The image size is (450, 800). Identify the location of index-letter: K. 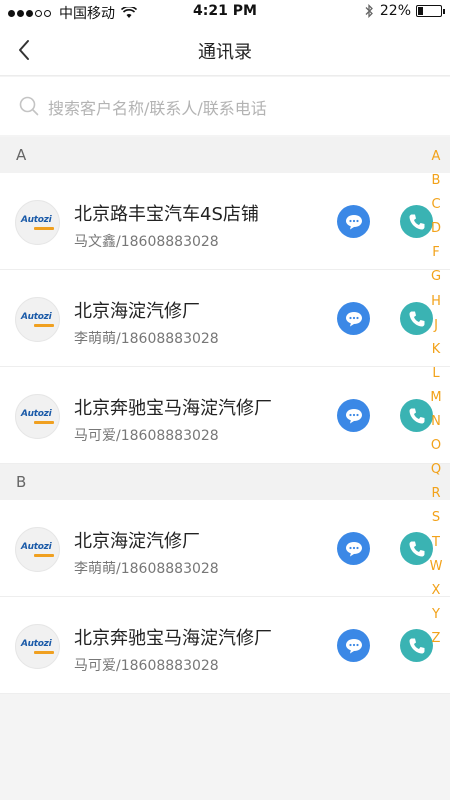
(436, 350).